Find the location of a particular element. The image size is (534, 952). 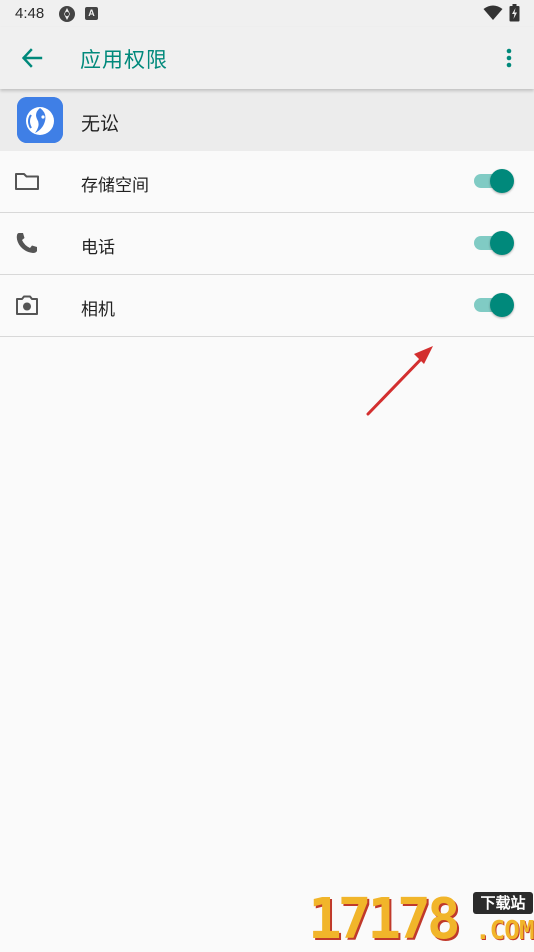

phone-icon is located at coordinates (26, 243).